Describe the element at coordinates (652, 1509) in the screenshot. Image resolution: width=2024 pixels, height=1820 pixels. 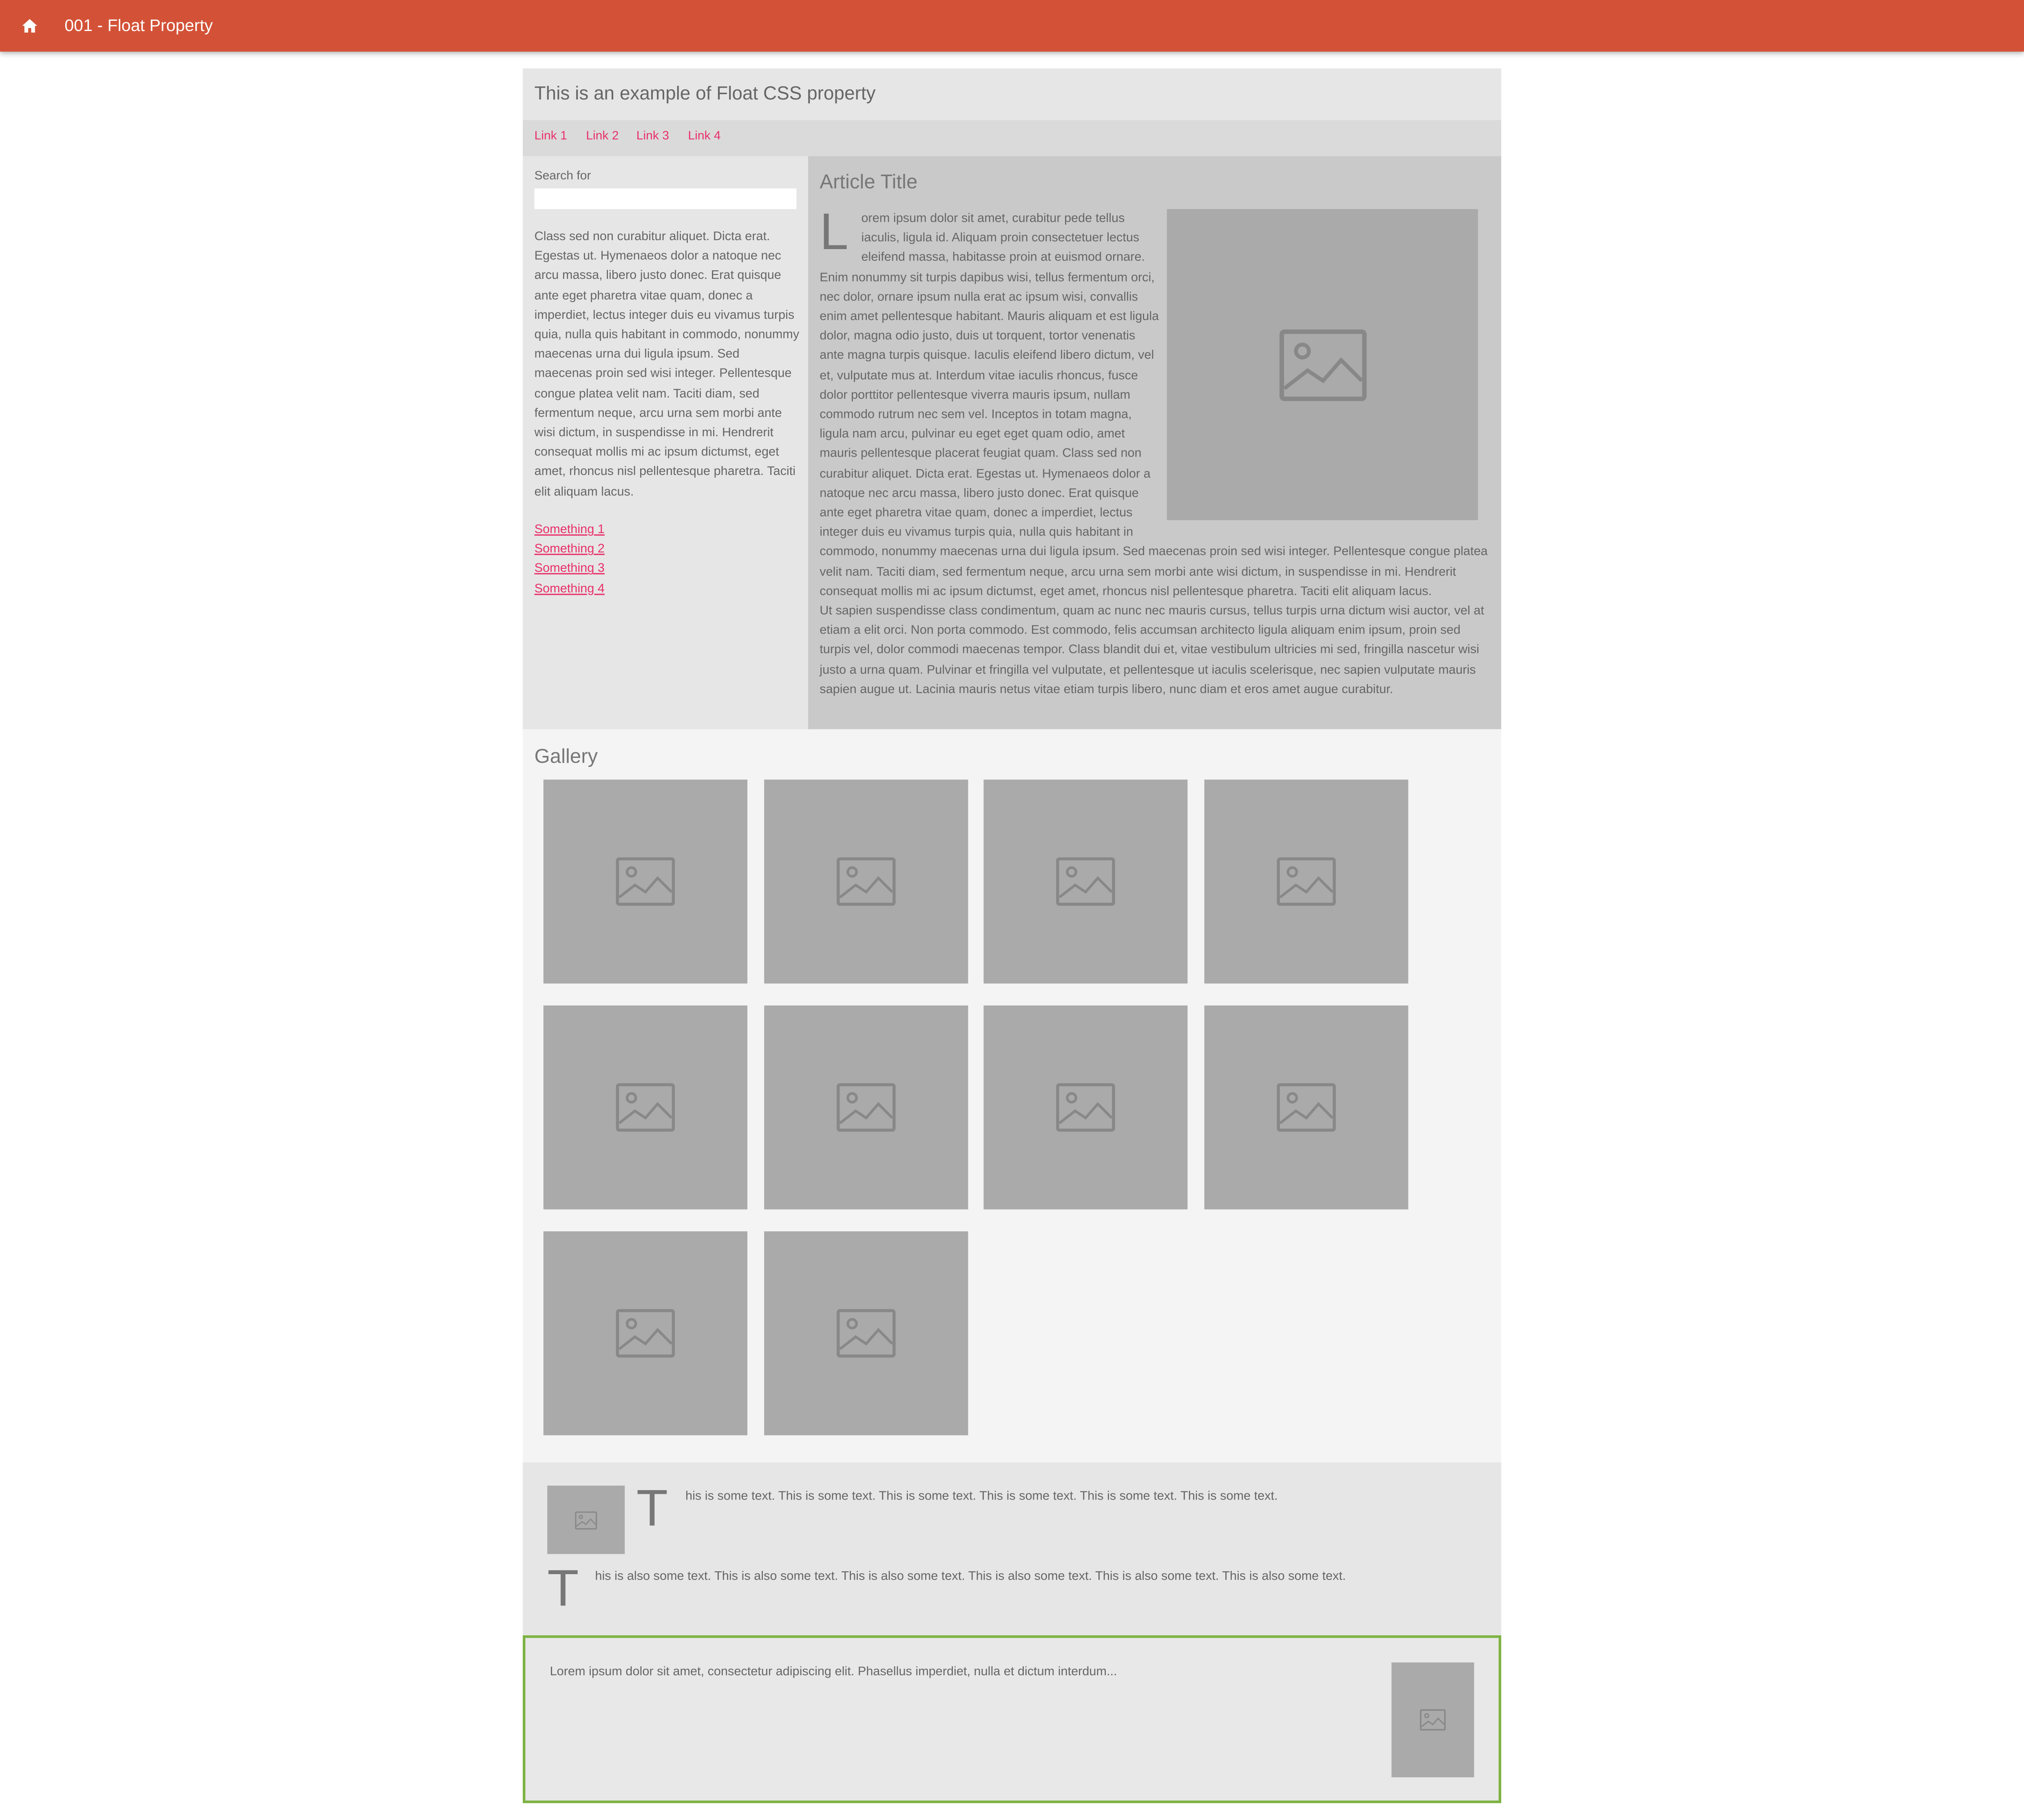
I see `dropcap-line-1: T` at that location.